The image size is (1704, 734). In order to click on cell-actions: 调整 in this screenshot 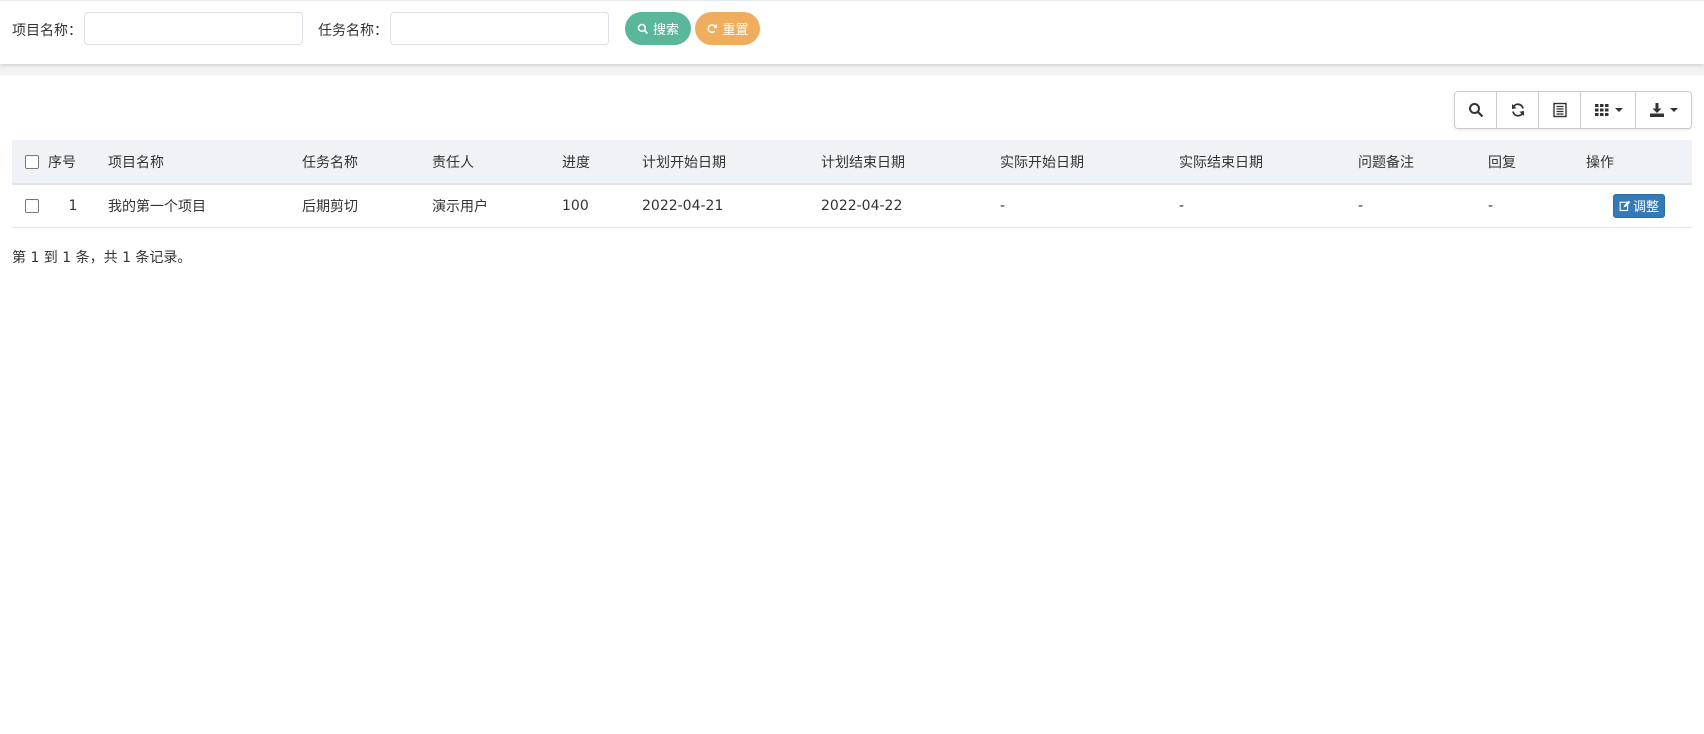, I will do `click(1639, 206)`.